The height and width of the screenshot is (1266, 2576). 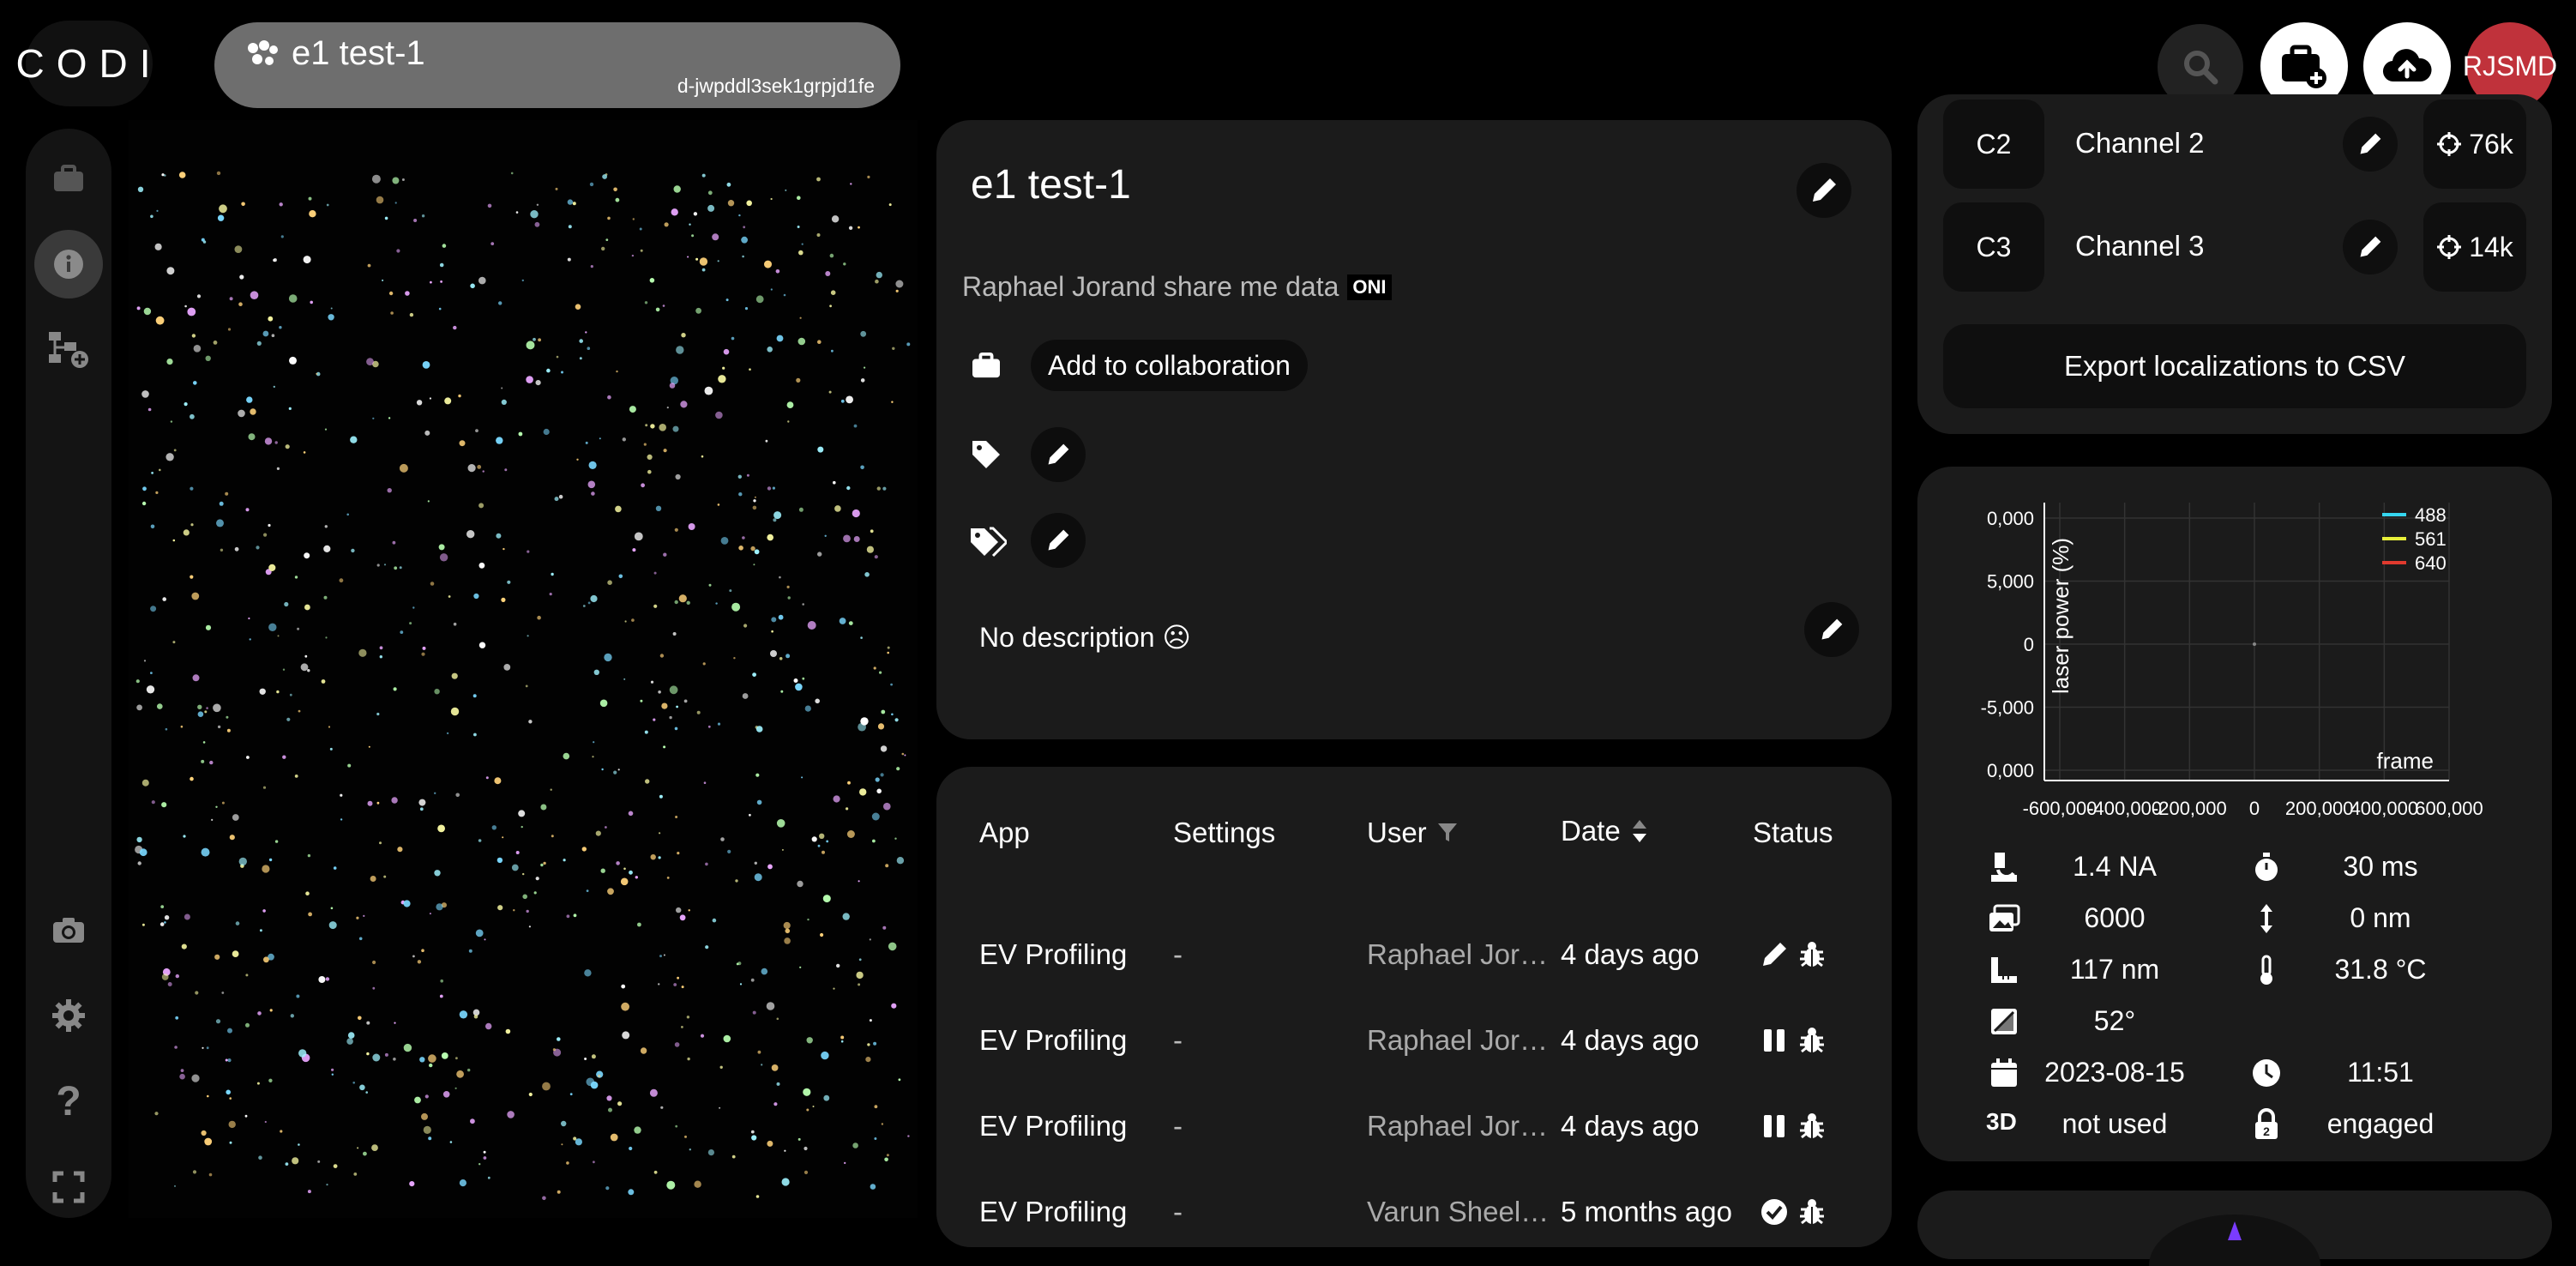 What do you see at coordinates (2266, 867) in the screenshot?
I see `stopwatch-icon` at bounding box center [2266, 867].